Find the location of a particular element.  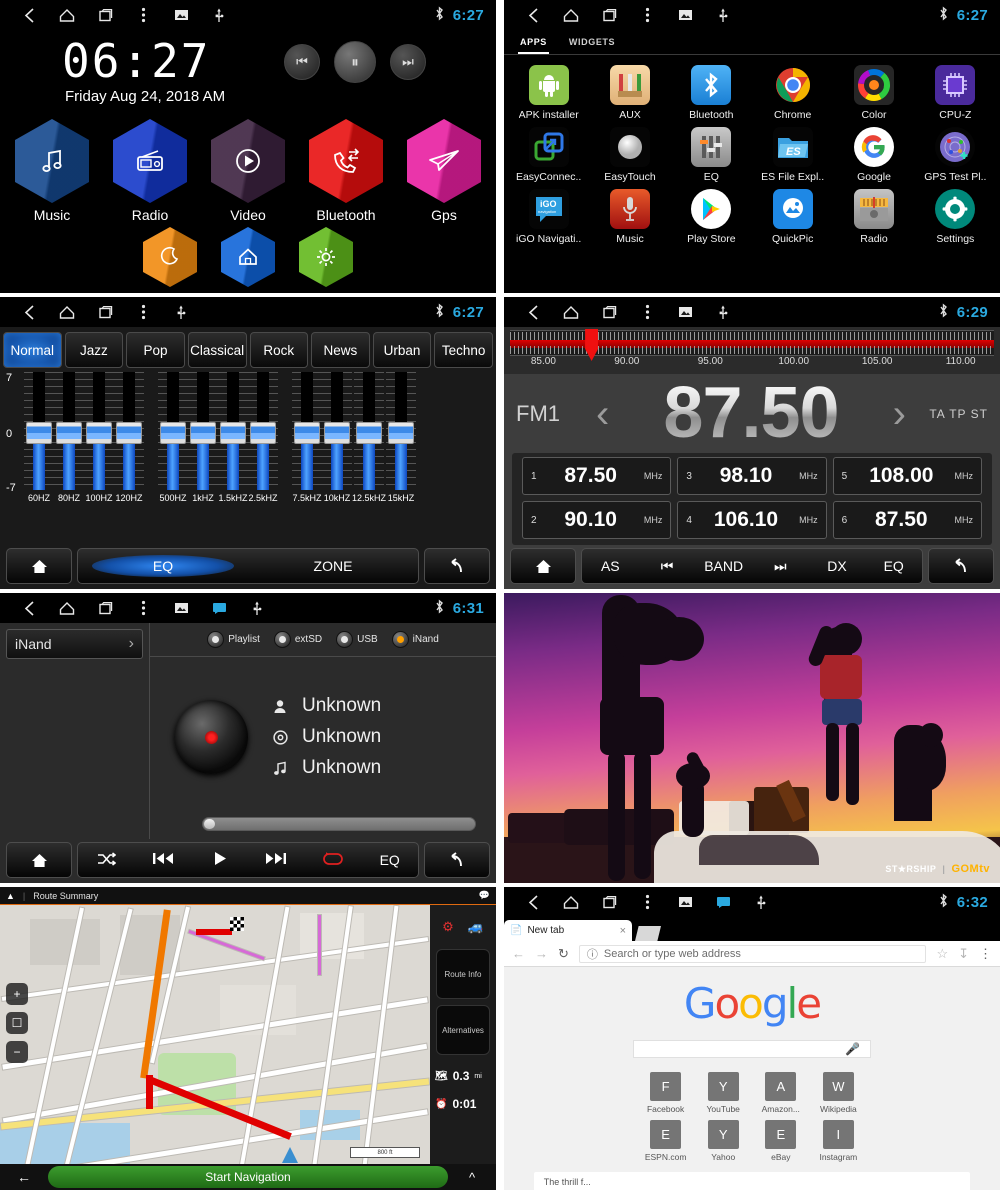

eq-band-120hz: 120HZ is located at coordinates (129, 437).